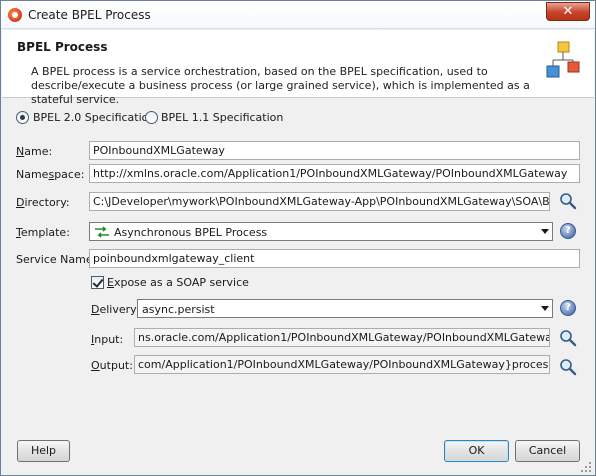  What do you see at coordinates (568, 338) in the screenshot?
I see `input-search-icon` at bounding box center [568, 338].